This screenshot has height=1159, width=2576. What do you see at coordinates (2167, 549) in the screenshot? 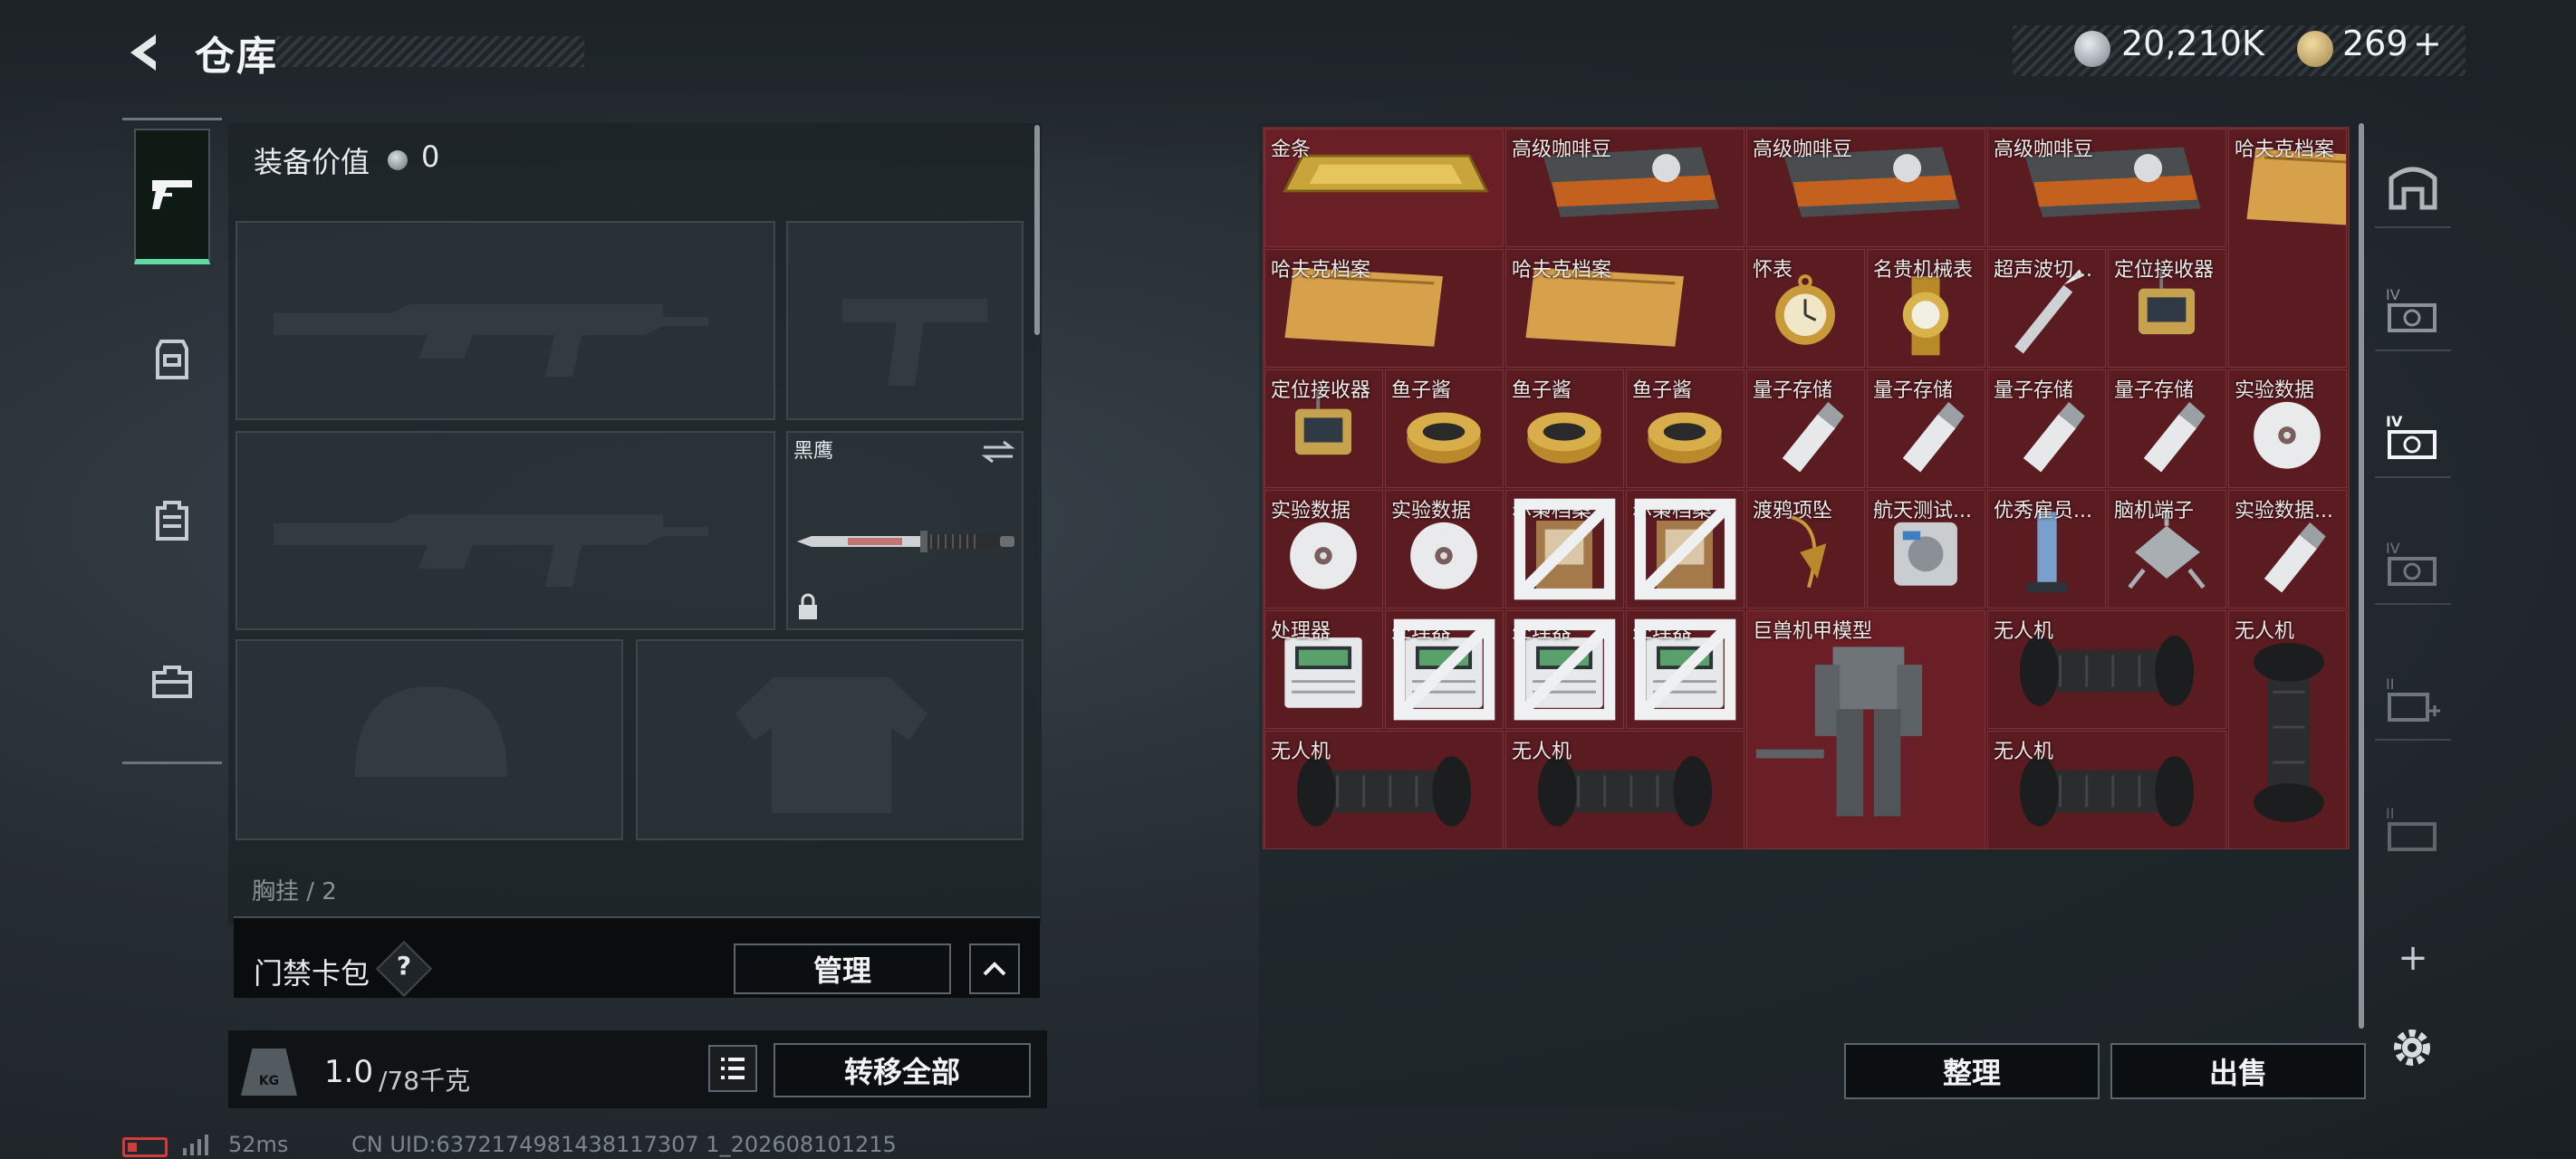
I see `storage-item-neural-port: 脑机端子` at bounding box center [2167, 549].